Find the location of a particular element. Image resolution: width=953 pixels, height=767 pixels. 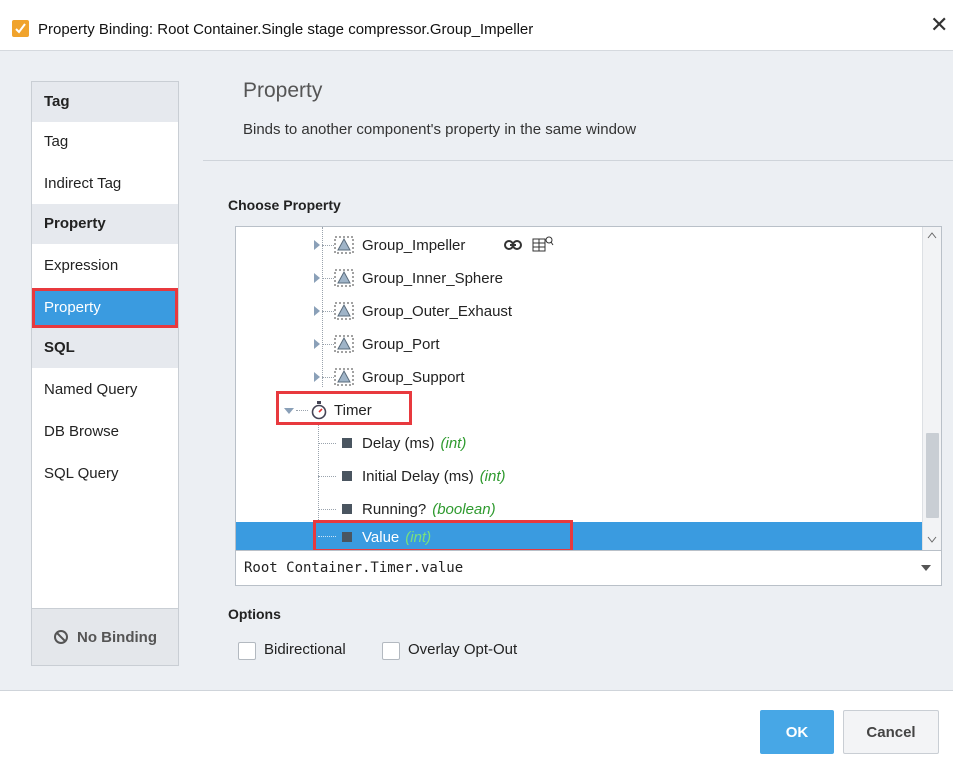

no-binding-button: No Binding is located at coordinates (105, 637).